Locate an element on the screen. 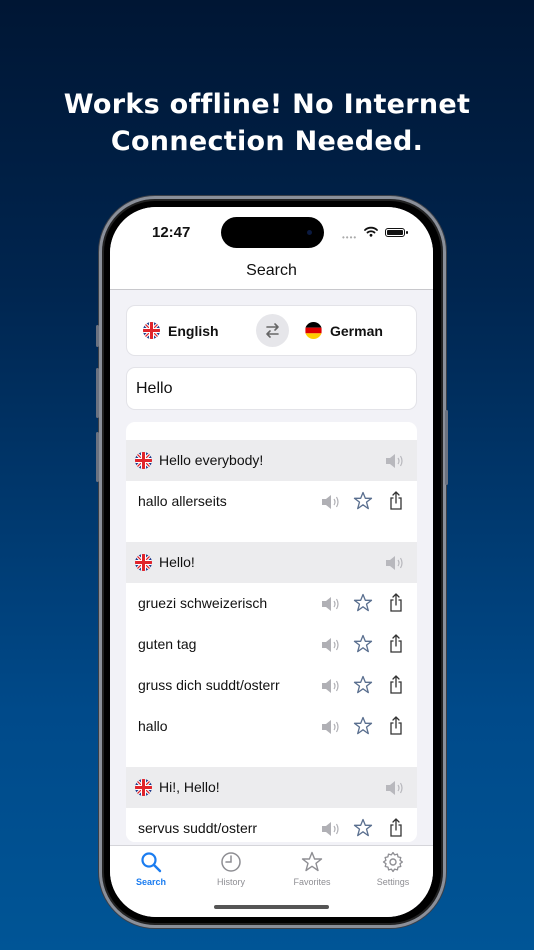 This screenshot has width=534, height=950. result-group-header: Hi!, Hello! is located at coordinates (271, 787).